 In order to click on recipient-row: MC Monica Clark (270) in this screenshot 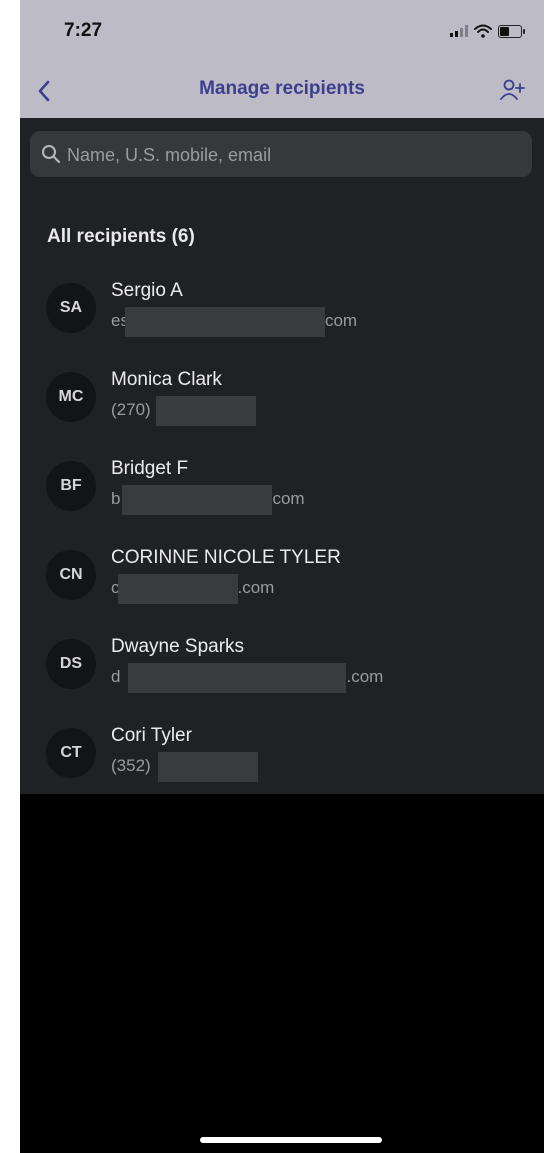, I will do `click(282, 403)`.